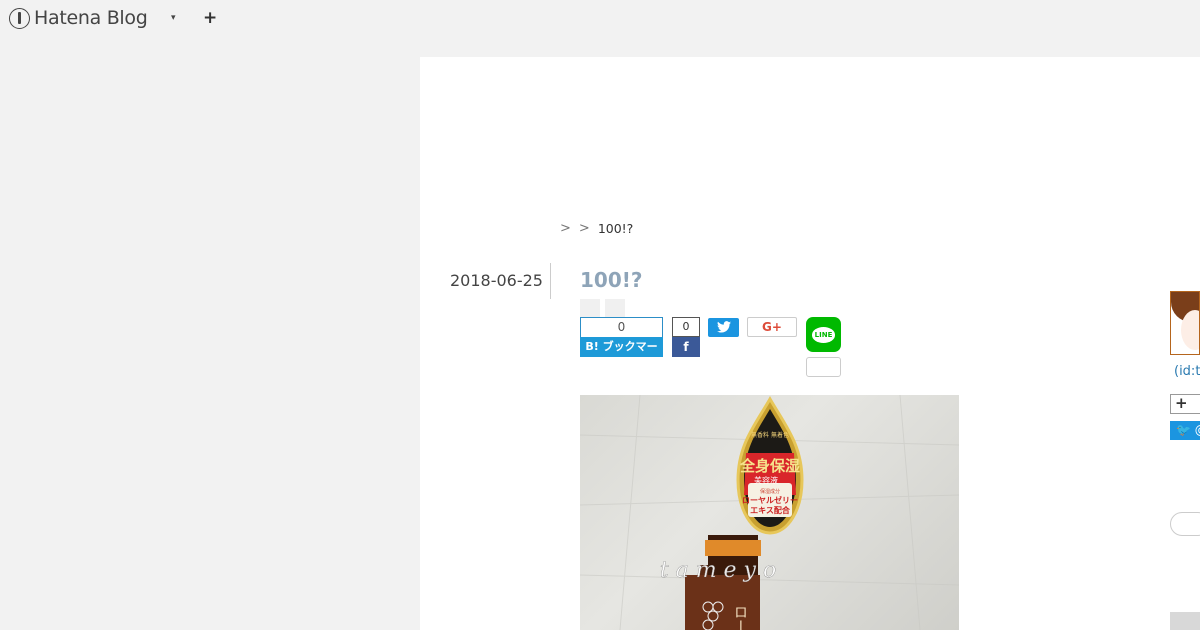 The image size is (1200, 630). What do you see at coordinates (770, 435) in the screenshot?
I see `svg-text: 無香料 無着色` at bounding box center [770, 435].